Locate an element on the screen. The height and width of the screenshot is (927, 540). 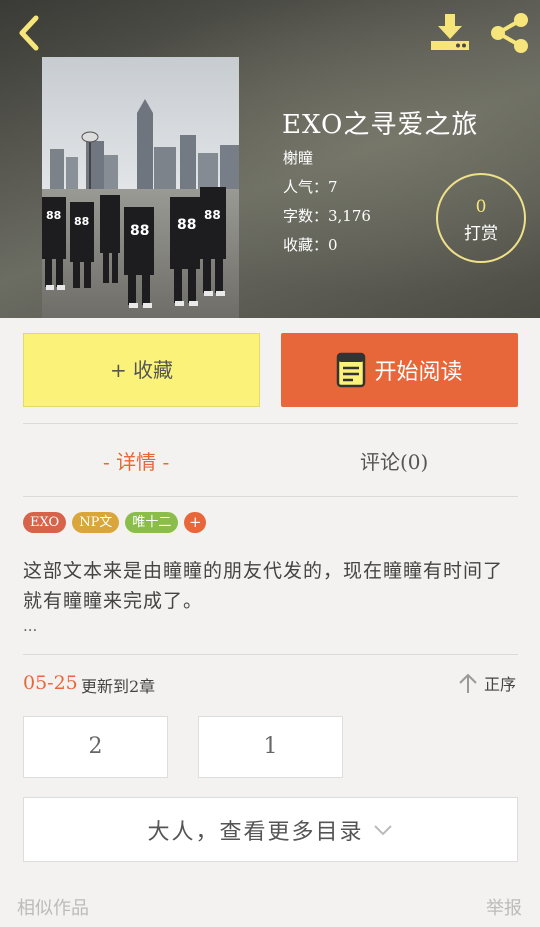
view-more-catalog-label: 大人，查看更多目录 is located at coordinates (255, 832).